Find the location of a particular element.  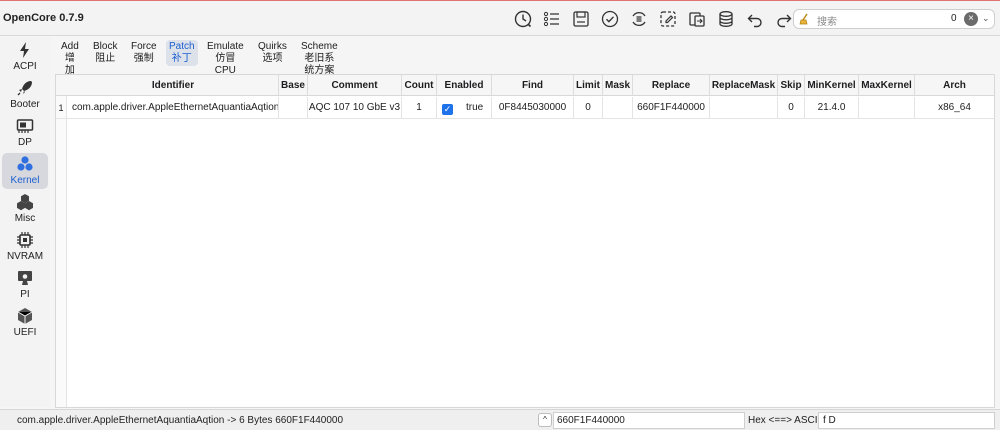

cube-icon is located at coordinates (25, 316).